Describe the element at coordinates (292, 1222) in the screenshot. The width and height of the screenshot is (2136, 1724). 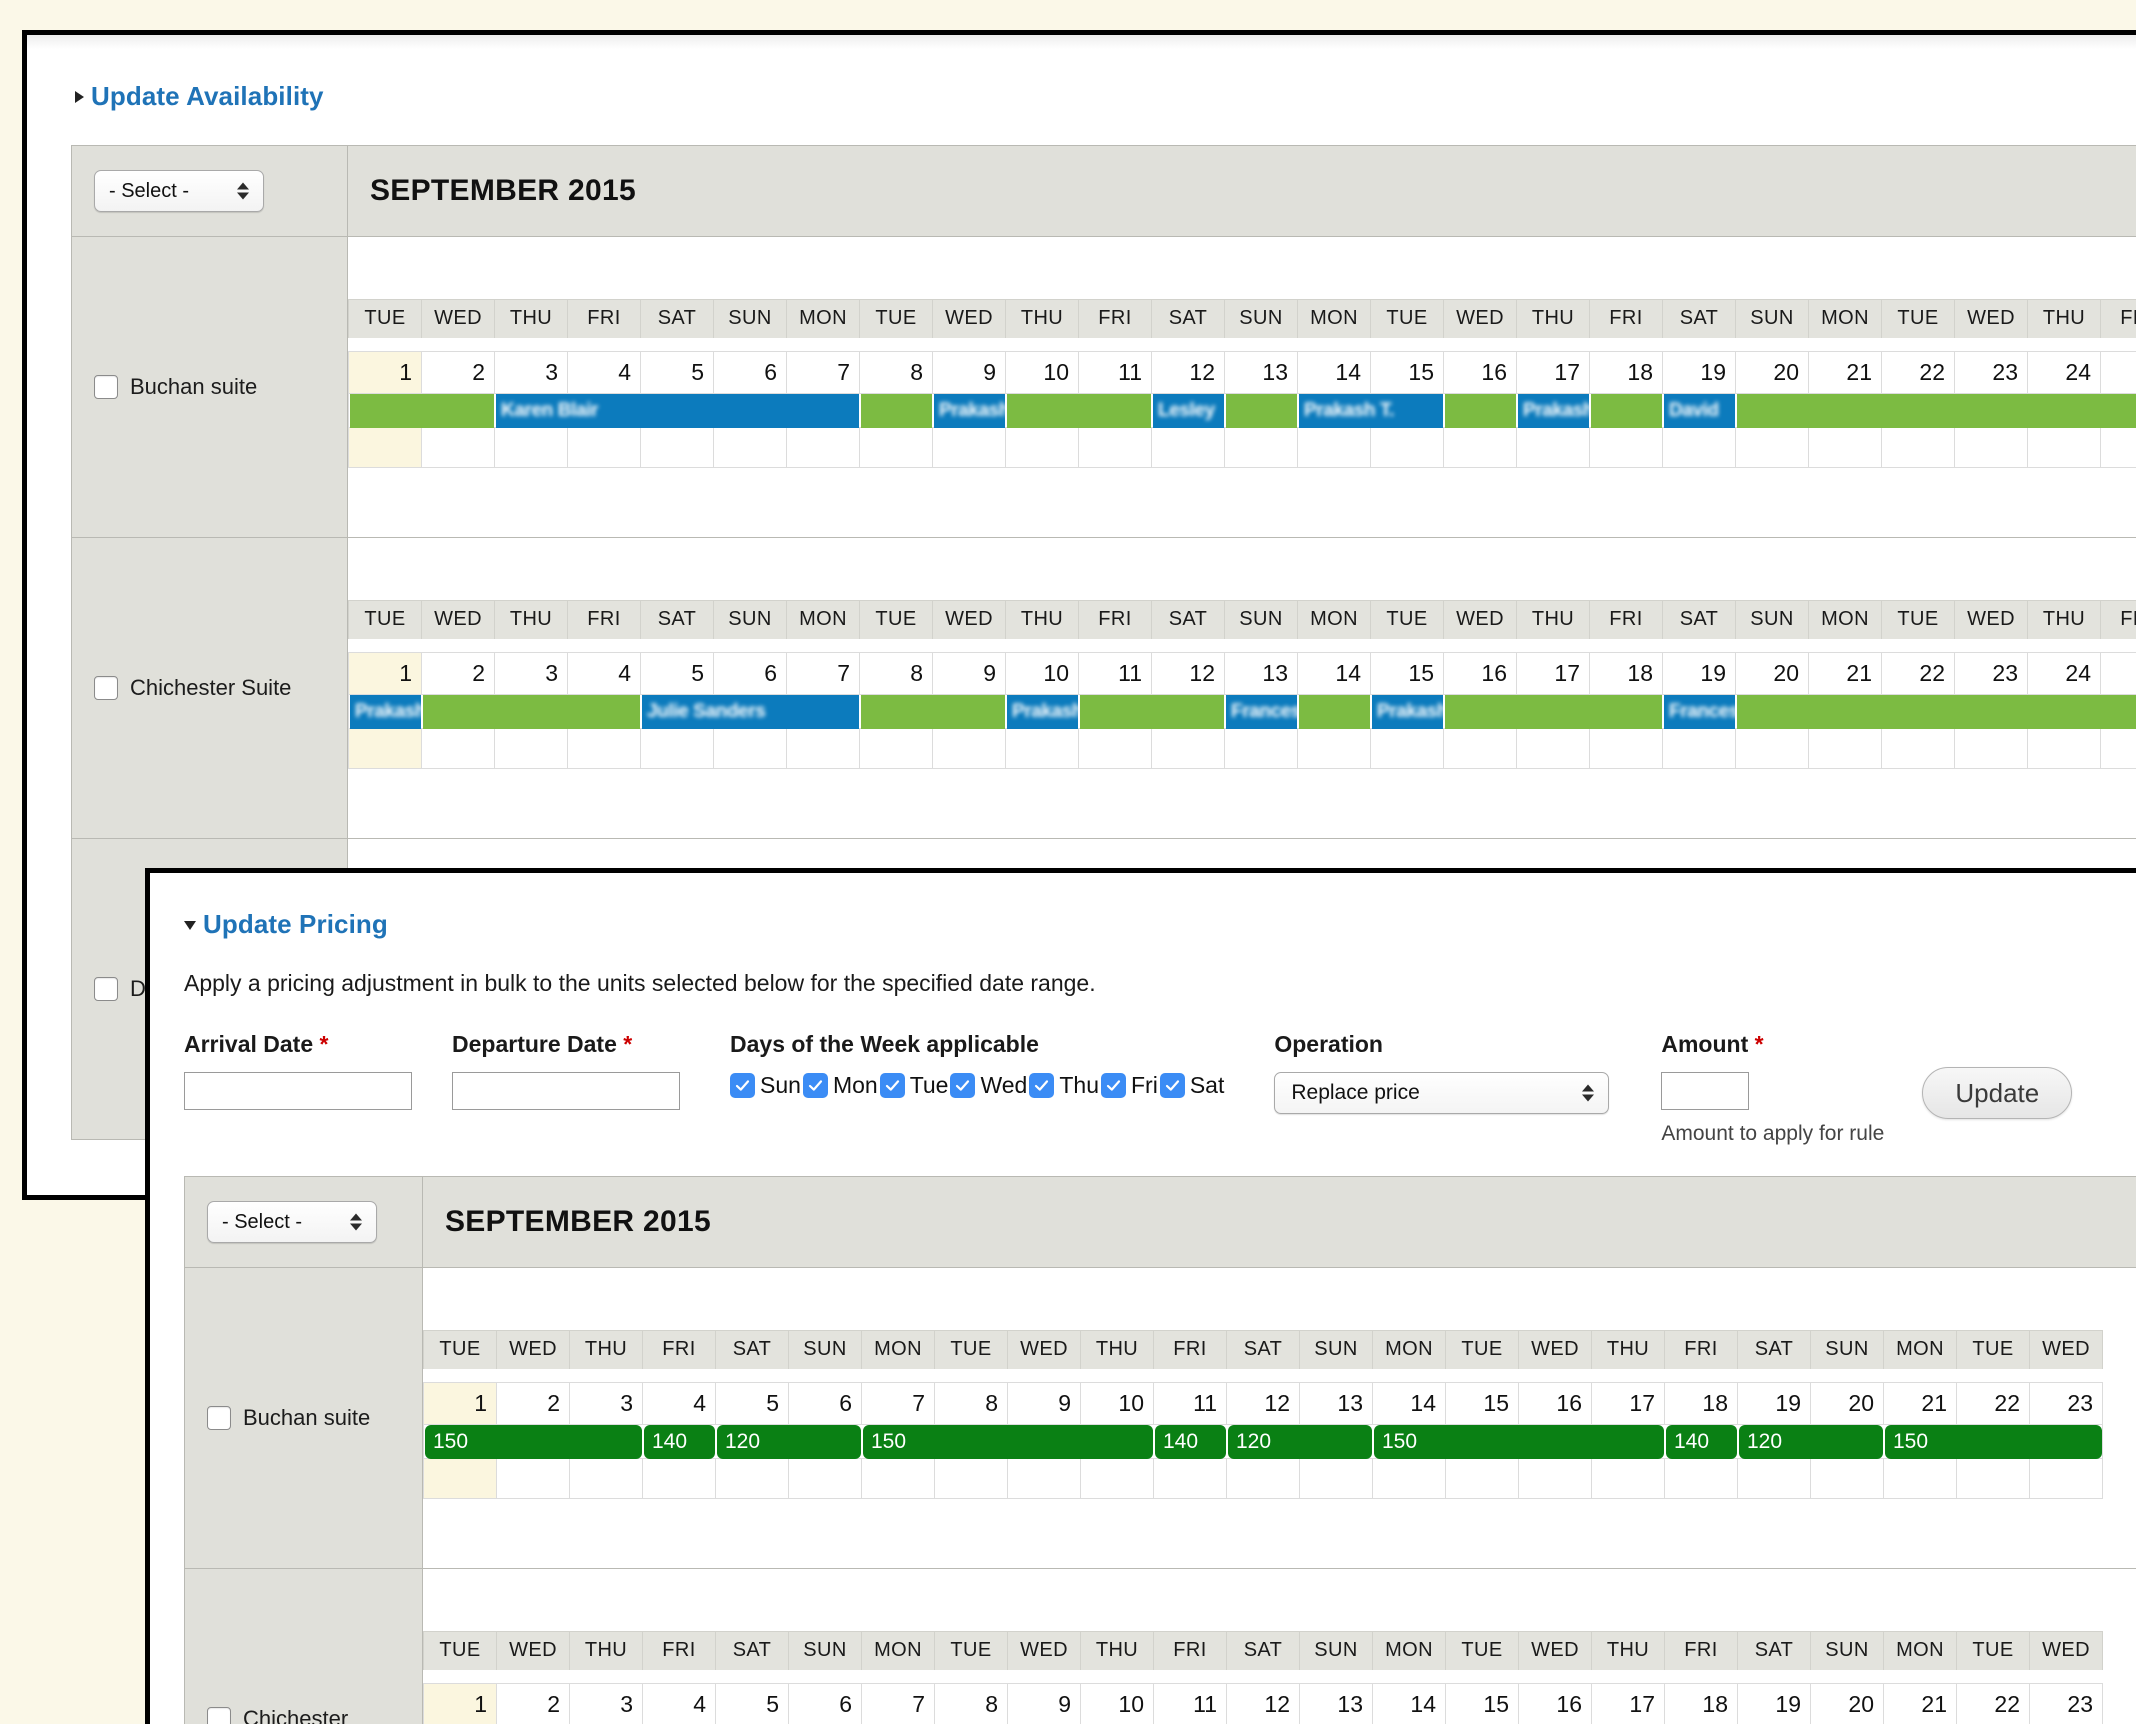
I see `pricing-unit-select: - Select -` at that location.